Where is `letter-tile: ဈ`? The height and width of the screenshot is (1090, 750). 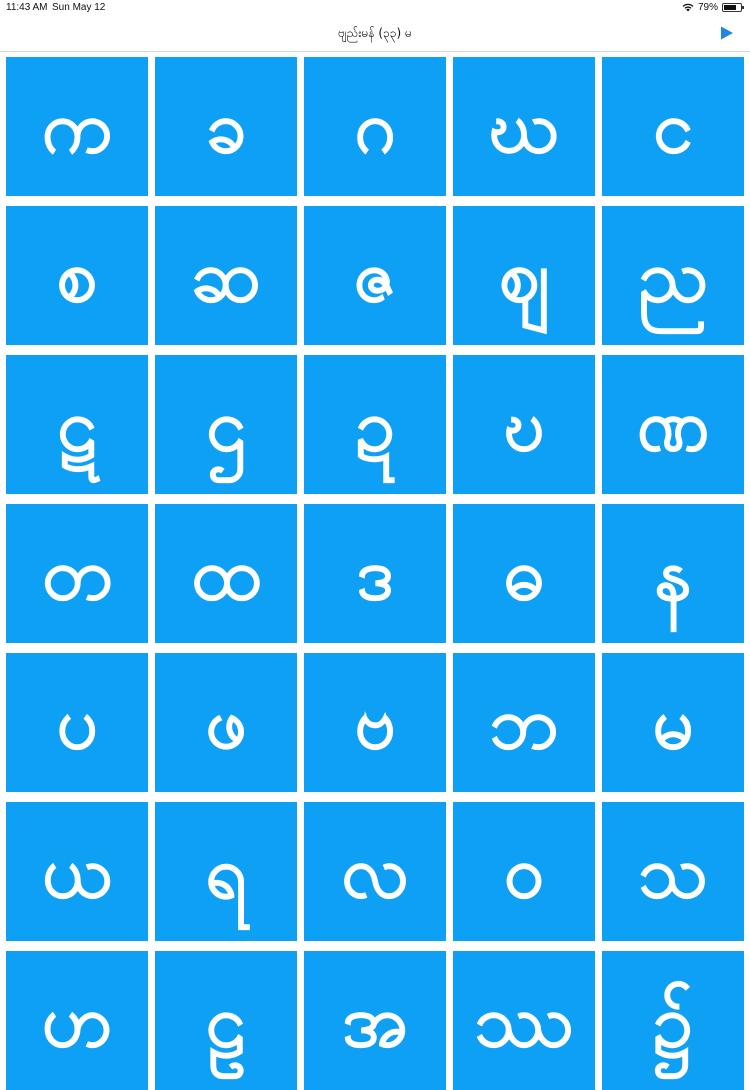 letter-tile: ဈ is located at coordinates (524, 275).